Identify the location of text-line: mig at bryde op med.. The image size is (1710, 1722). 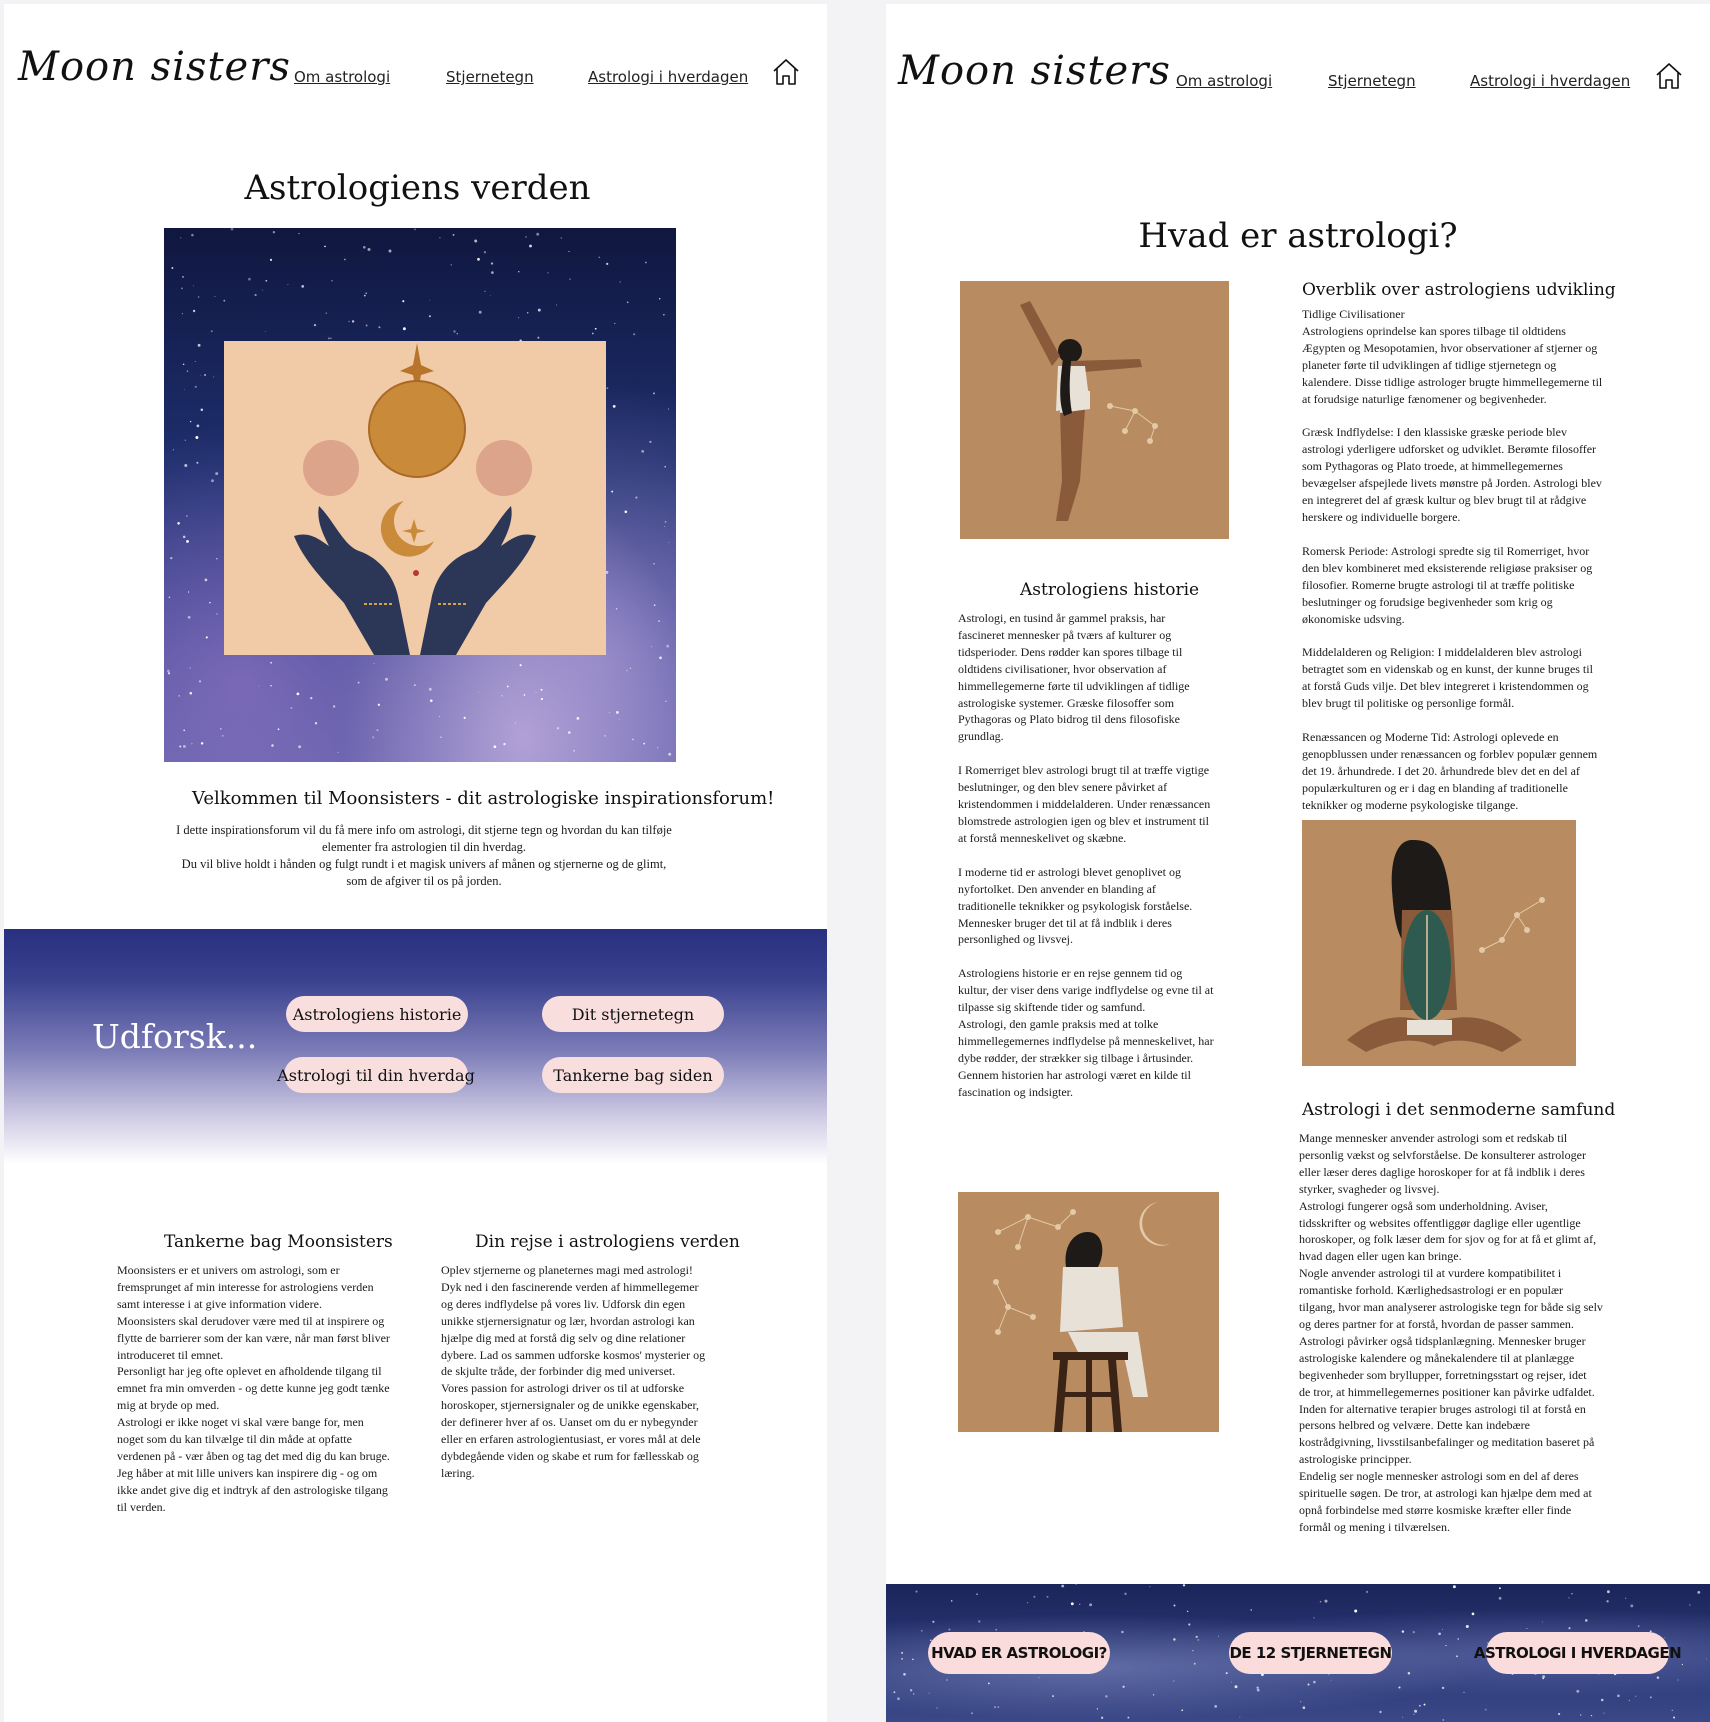
(168, 1405).